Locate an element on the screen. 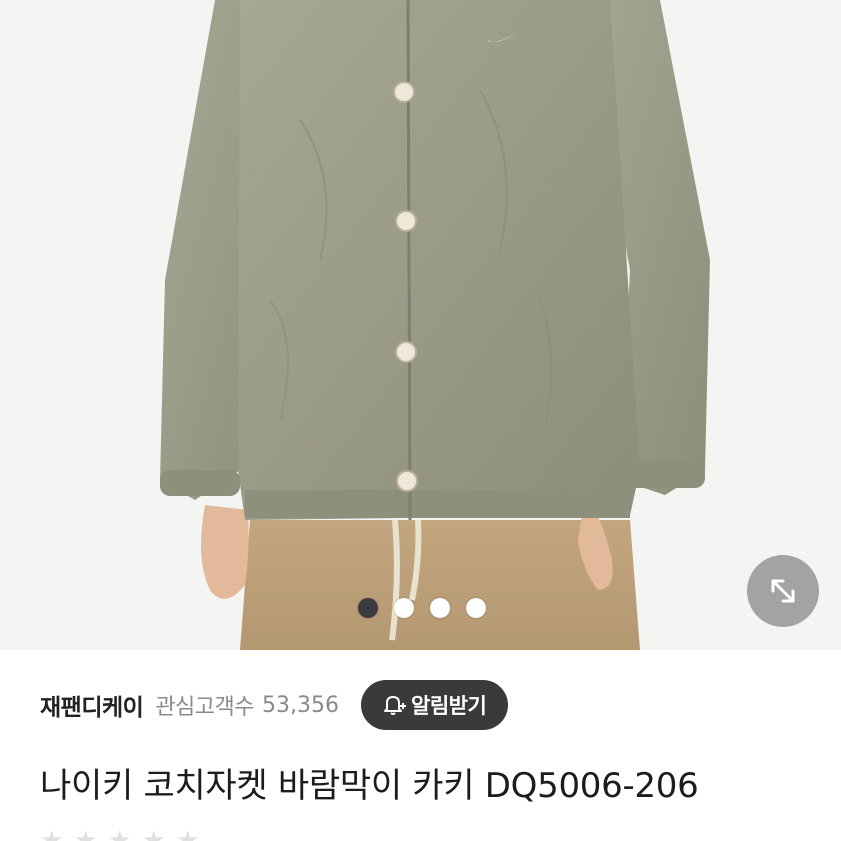 Image resolution: width=841 pixels, height=841 pixels. gallery-pagination is located at coordinates (422, 608).